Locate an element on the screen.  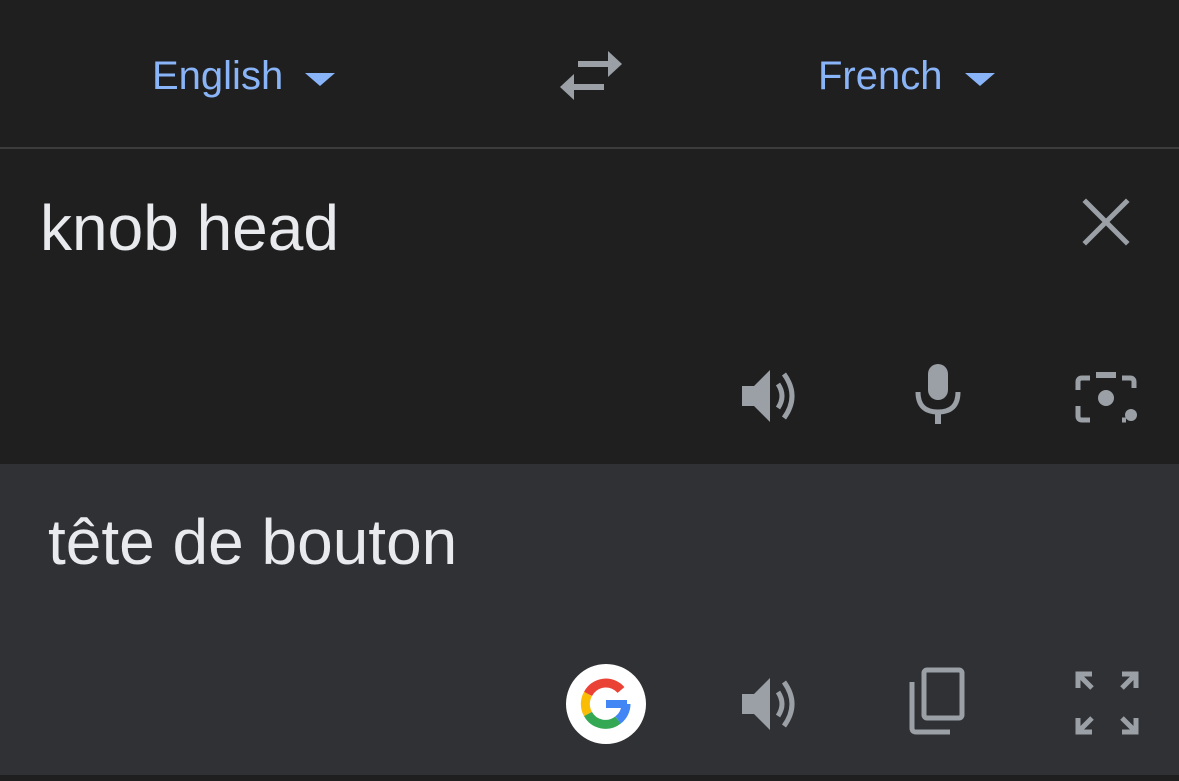
source-speak-button is located at coordinates (771, 396).